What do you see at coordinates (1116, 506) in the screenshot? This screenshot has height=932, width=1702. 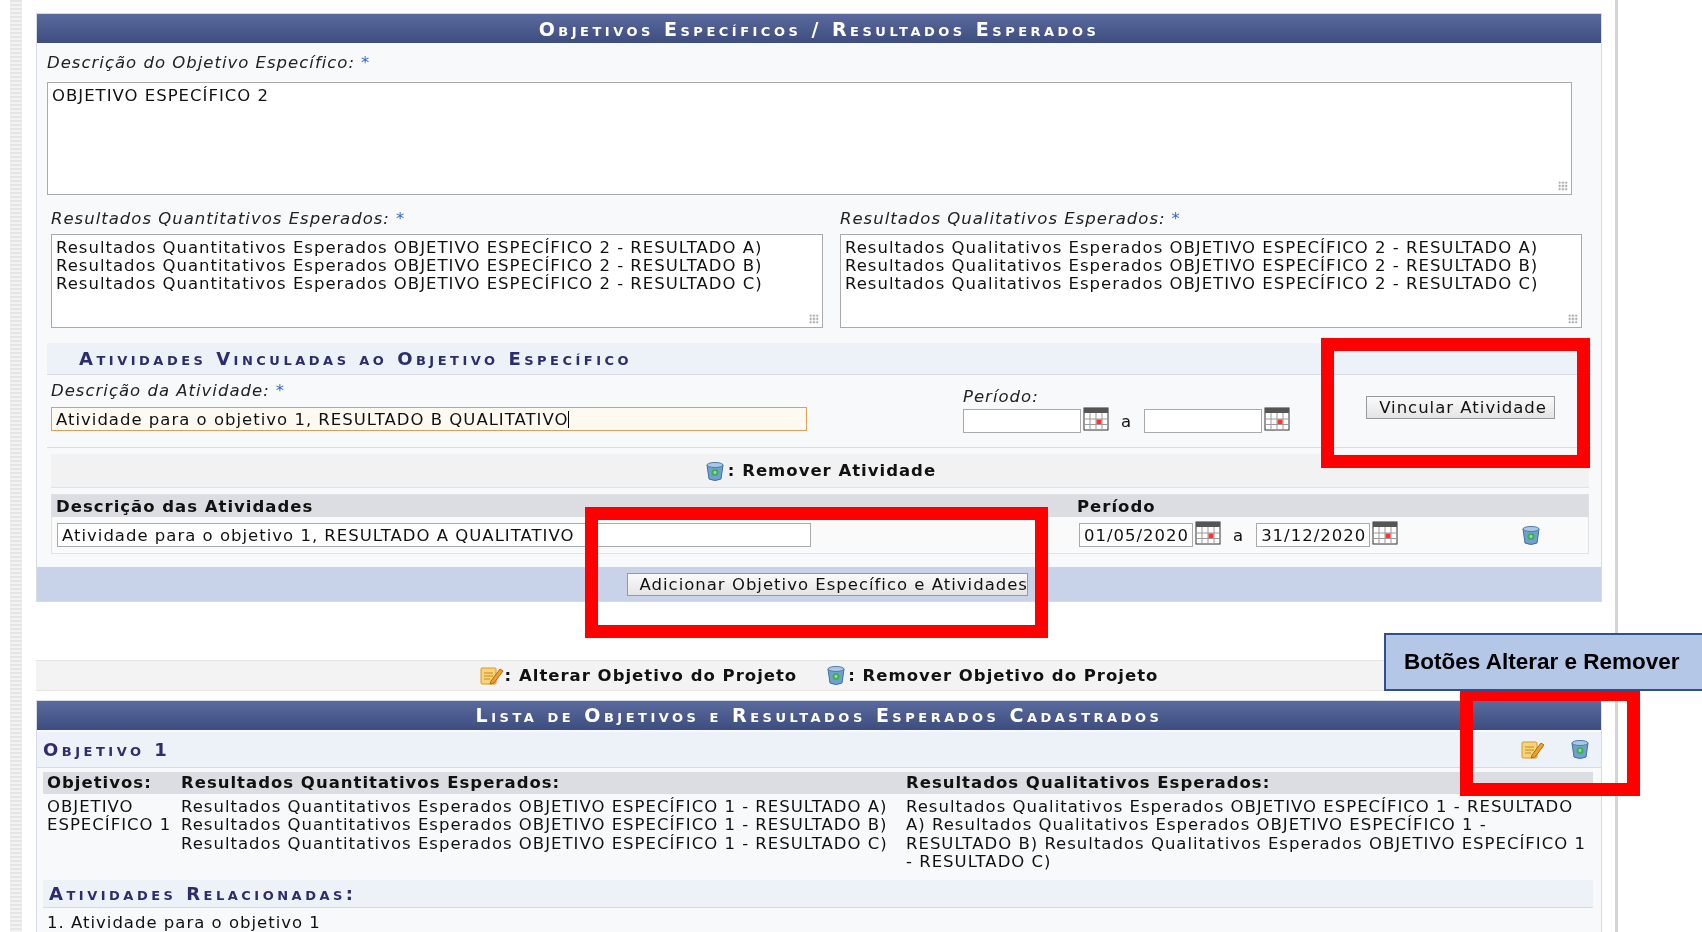 I see `column-header: Período` at bounding box center [1116, 506].